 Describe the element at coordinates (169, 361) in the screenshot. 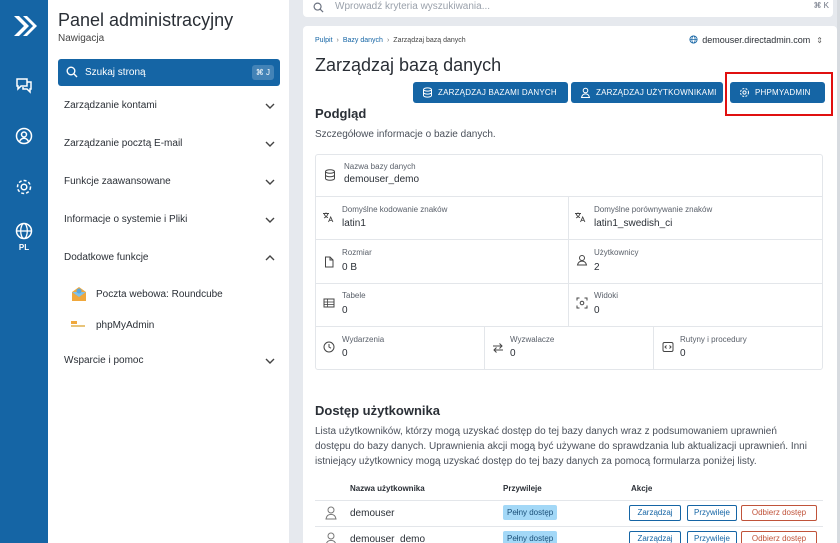

I see `sidebar-item-support: Wsparcie i pomoc` at that location.